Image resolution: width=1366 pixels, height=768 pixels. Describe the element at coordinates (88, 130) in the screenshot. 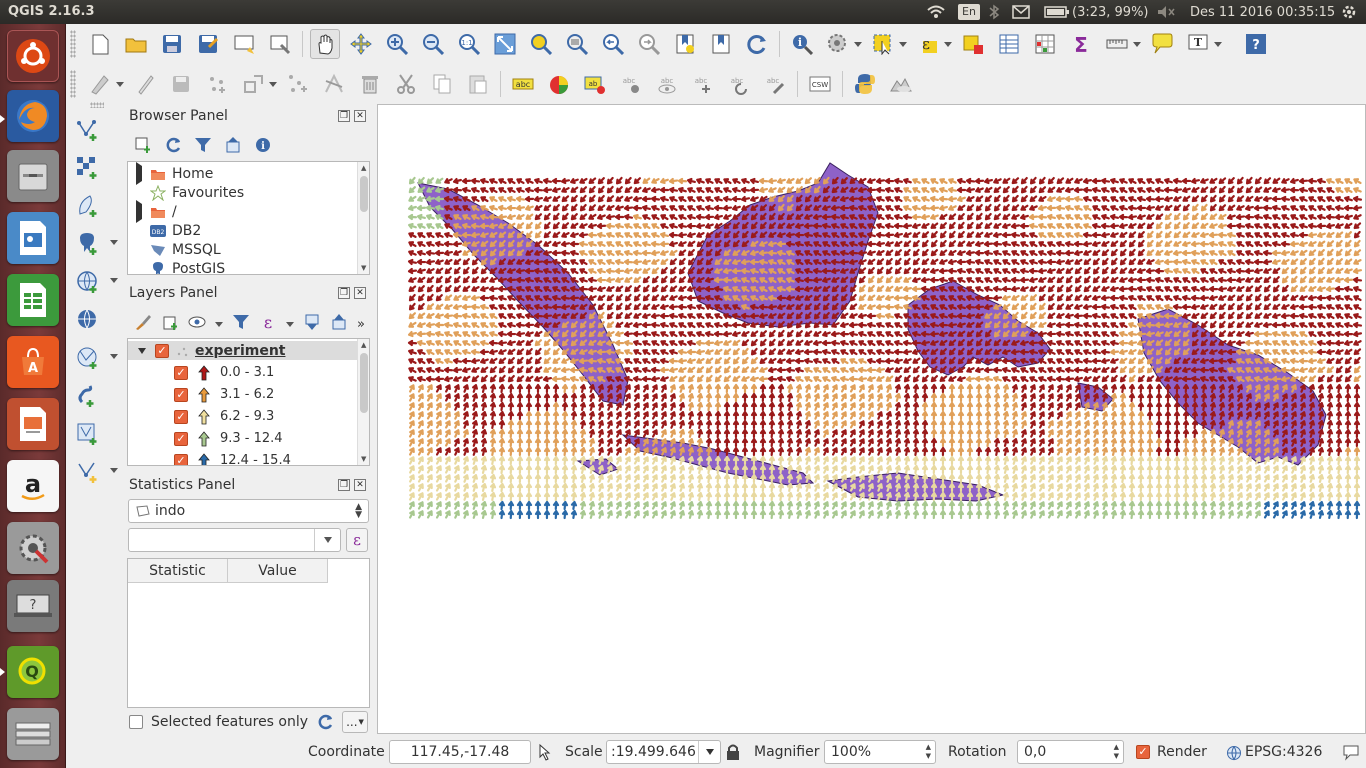

I see `add-vector-layer-button` at that location.